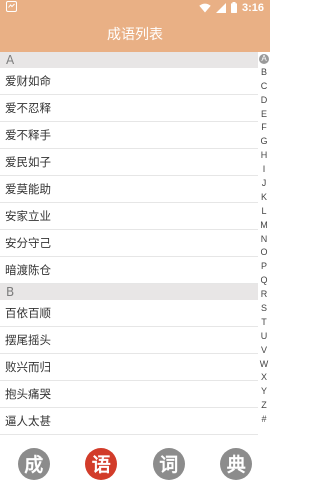 The width and height of the screenshot is (320, 485). What do you see at coordinates (264, 101) in the screenshot?
I see `index-letter-d: D` at bounding box center [264, 101].